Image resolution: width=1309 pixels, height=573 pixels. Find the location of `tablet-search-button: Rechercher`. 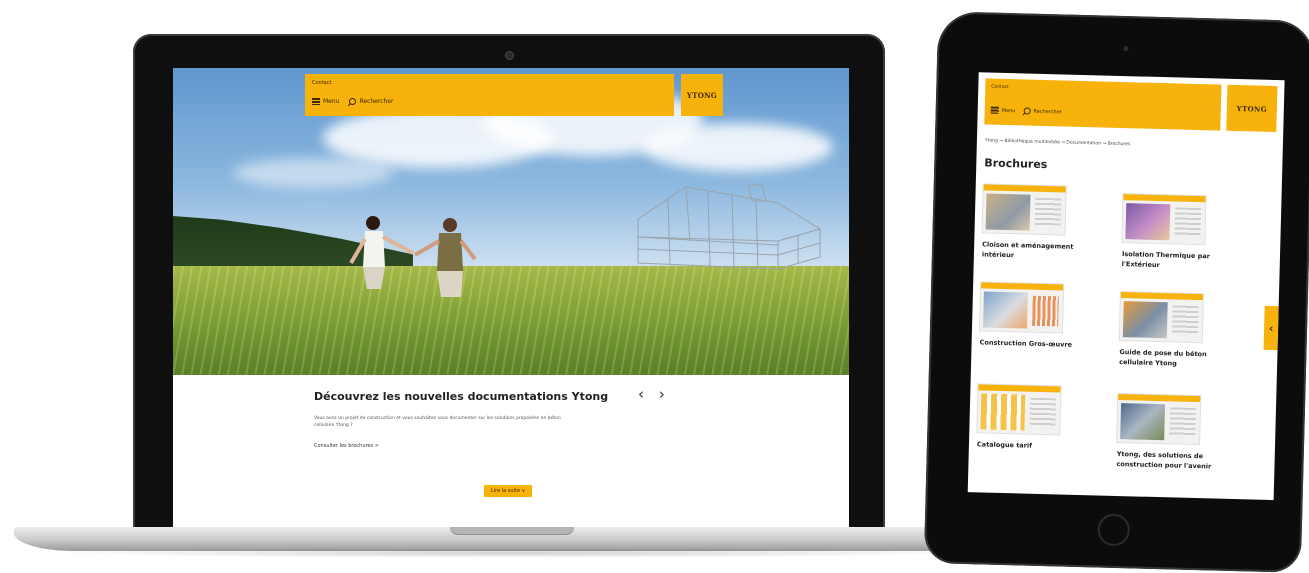

tablet-search-button: Rechercher is located at coordinates (1042, 111).